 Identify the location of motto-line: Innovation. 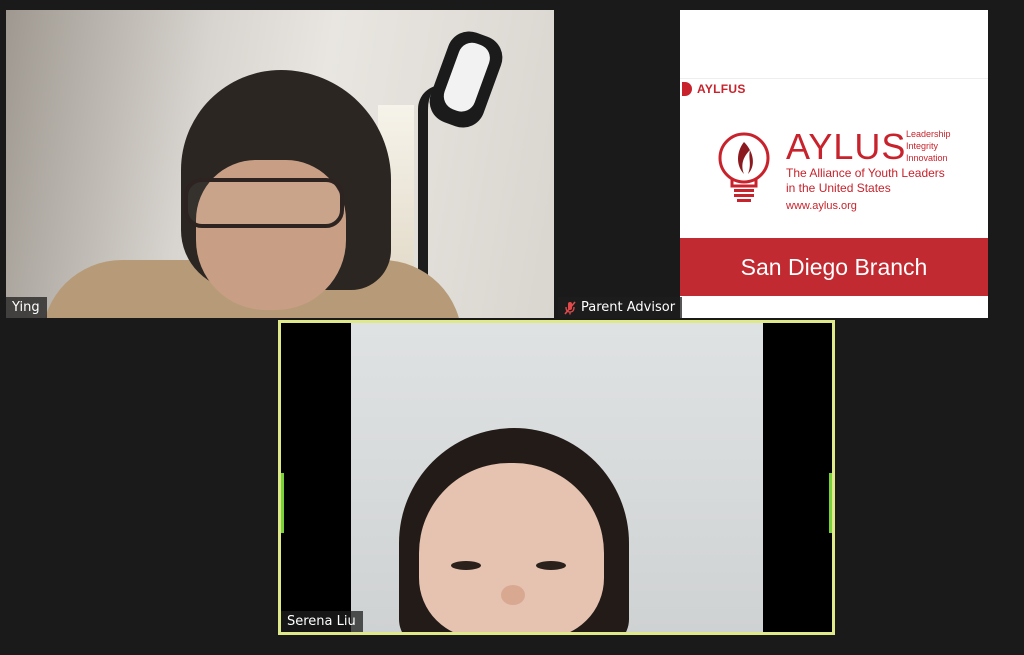
(927, 158).